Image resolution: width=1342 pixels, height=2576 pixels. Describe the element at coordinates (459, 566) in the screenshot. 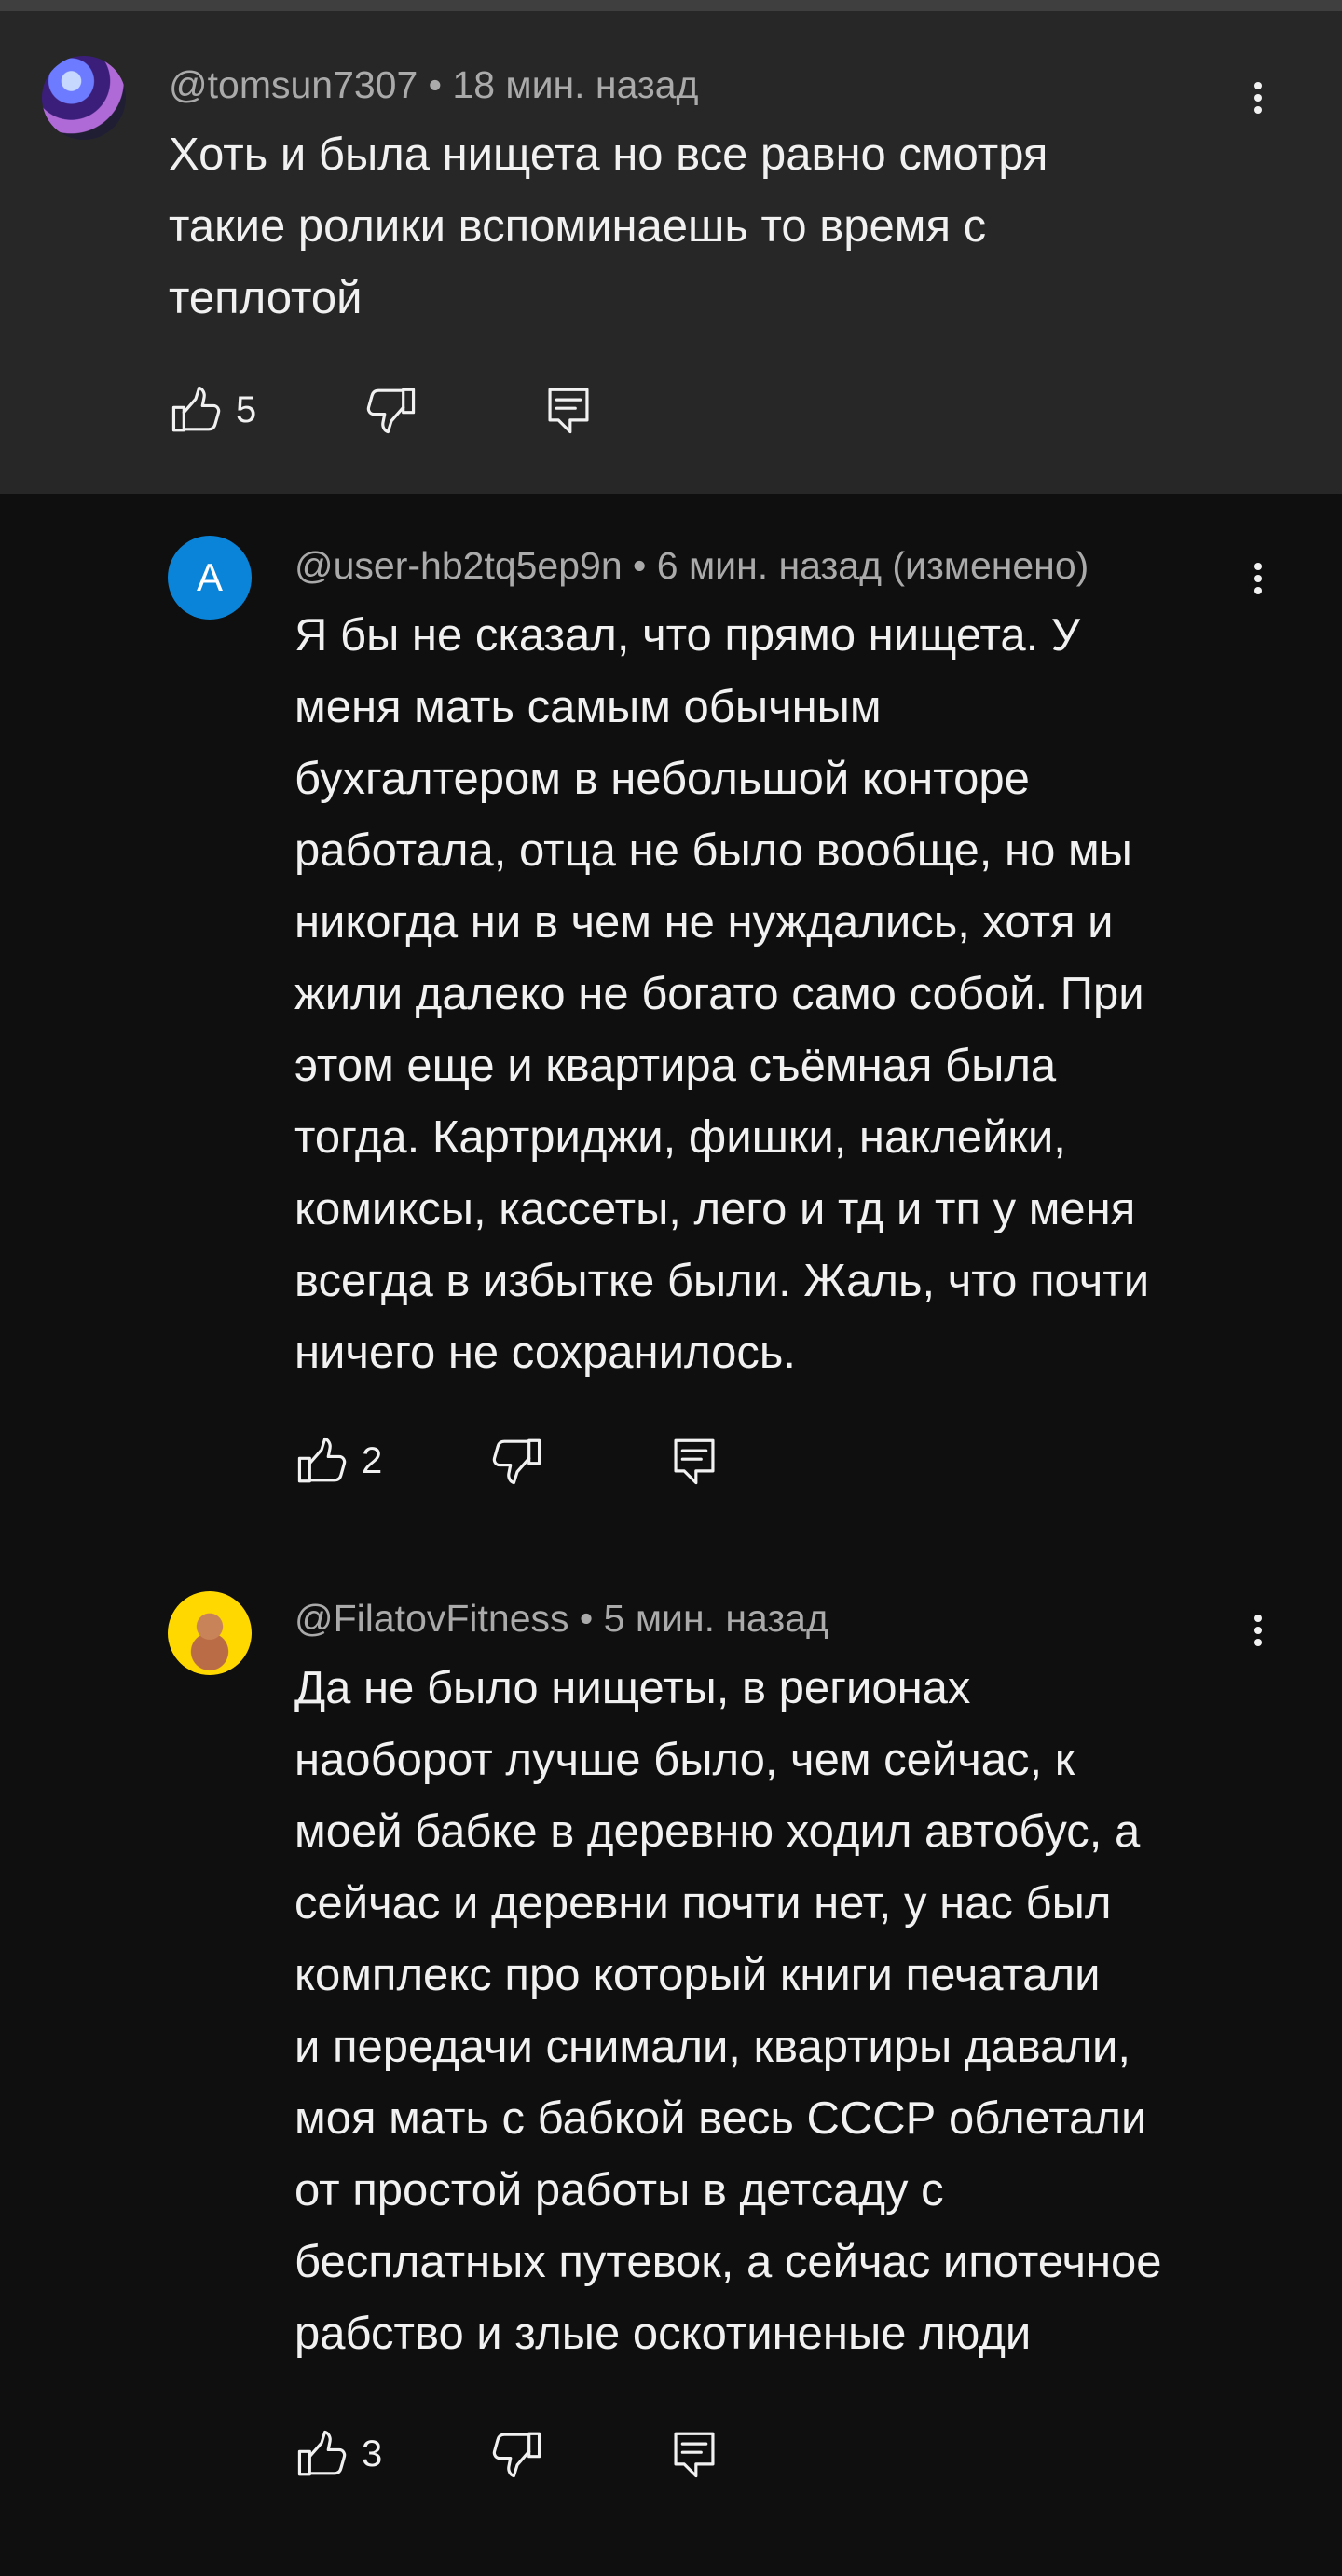

I see `comment-author: @user-hb2tq5ep9n` at that location.